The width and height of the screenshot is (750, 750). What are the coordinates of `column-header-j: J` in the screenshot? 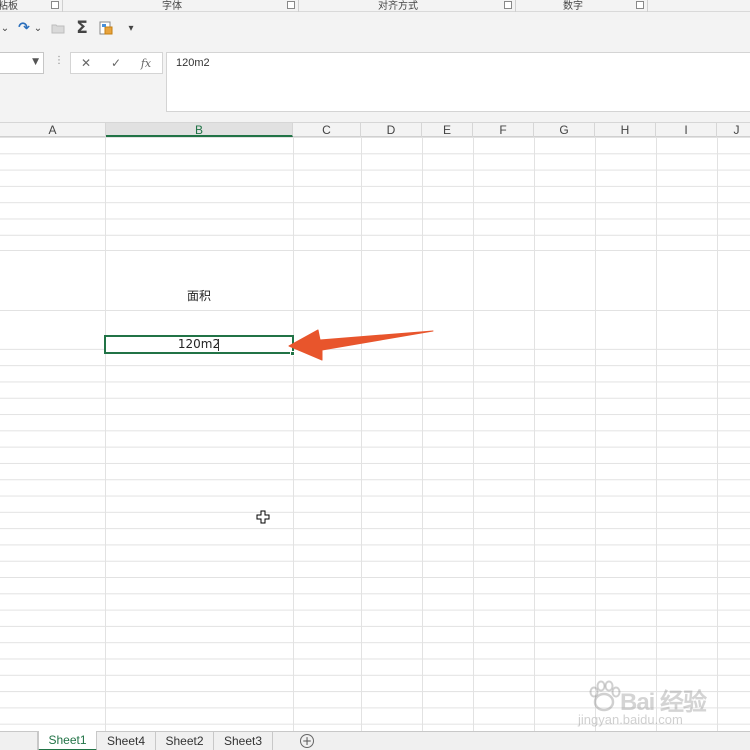 It's located at (733, 130).